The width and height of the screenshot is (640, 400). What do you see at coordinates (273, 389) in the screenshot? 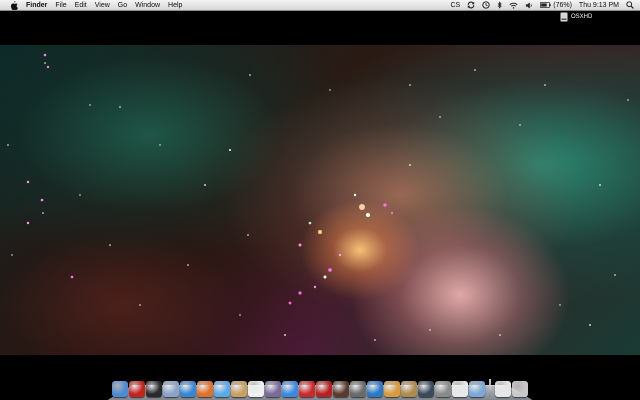
I see `photo-icon` at bounding box center [273, 389].